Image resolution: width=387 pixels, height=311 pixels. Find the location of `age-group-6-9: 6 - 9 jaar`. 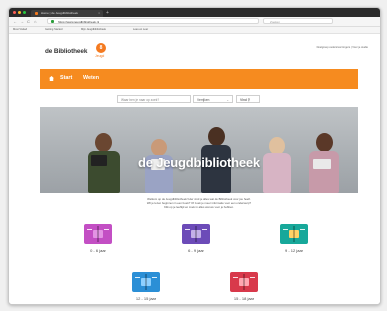

age-group-6-9: 6 - 9 jaar is located at coordinates (196, 238).